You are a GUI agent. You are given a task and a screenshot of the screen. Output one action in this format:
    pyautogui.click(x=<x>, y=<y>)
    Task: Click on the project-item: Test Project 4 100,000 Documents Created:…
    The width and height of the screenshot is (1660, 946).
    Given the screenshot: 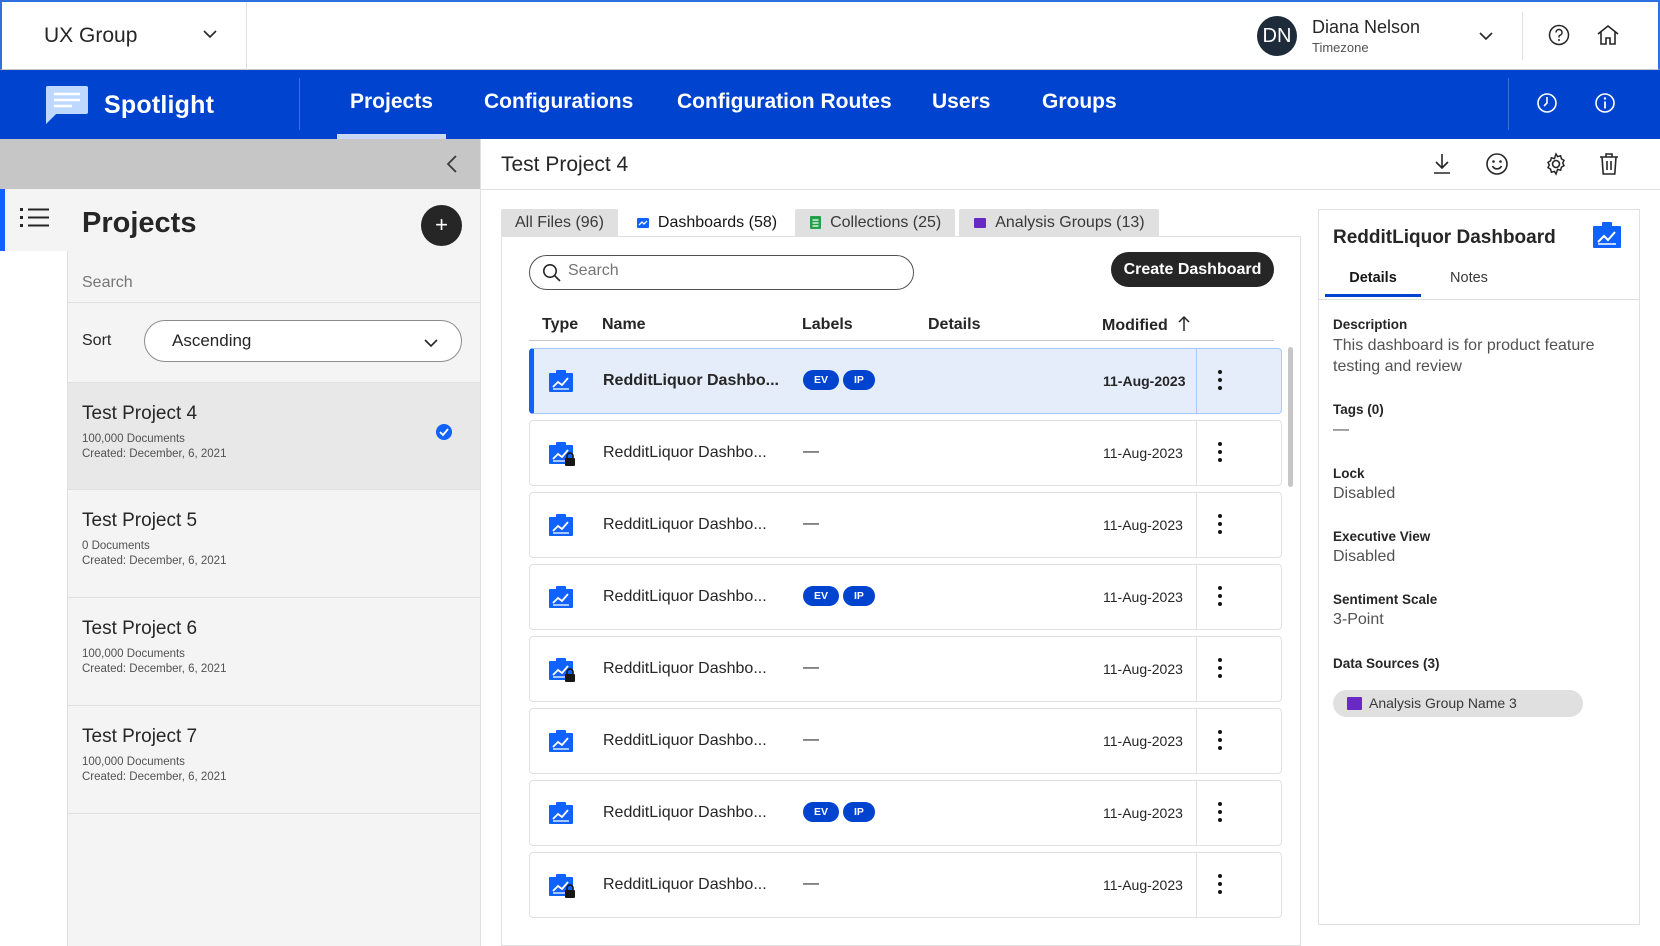 What is the action you would take?
    pyautogui.click(x=274, y=435)
    